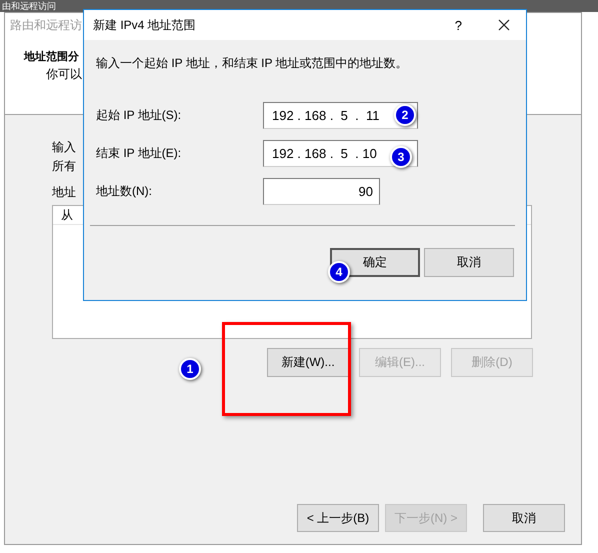  I want to click on intro-text: 输入, so click(64, 147).